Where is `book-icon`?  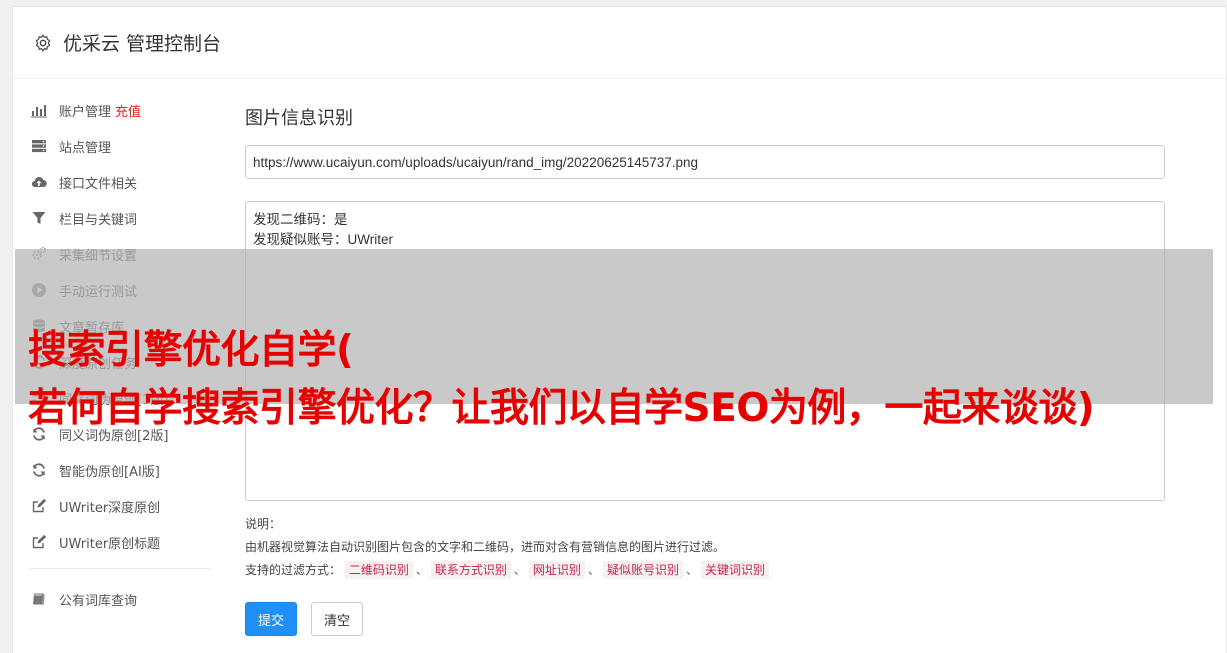
book-icon is located at coordinates (39, 599).